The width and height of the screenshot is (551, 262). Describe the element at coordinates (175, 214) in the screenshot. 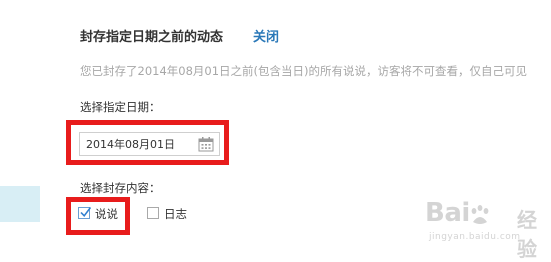

I see `rizhi-label: 日志` at that location.